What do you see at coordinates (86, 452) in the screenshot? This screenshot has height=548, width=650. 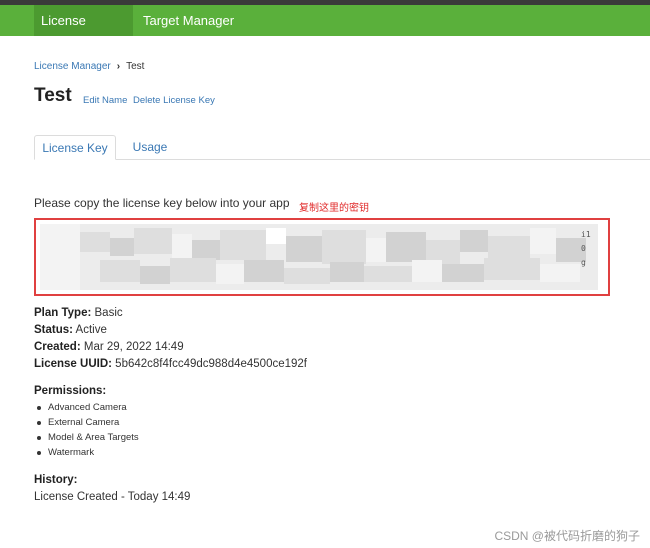 I see `list-item: Watermark` at bounding box center [86, 452].